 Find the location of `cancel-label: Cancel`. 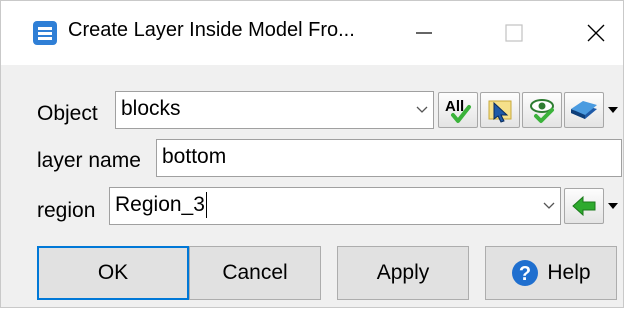

cancel-label: Cancel is located at coordinates (255, 272).